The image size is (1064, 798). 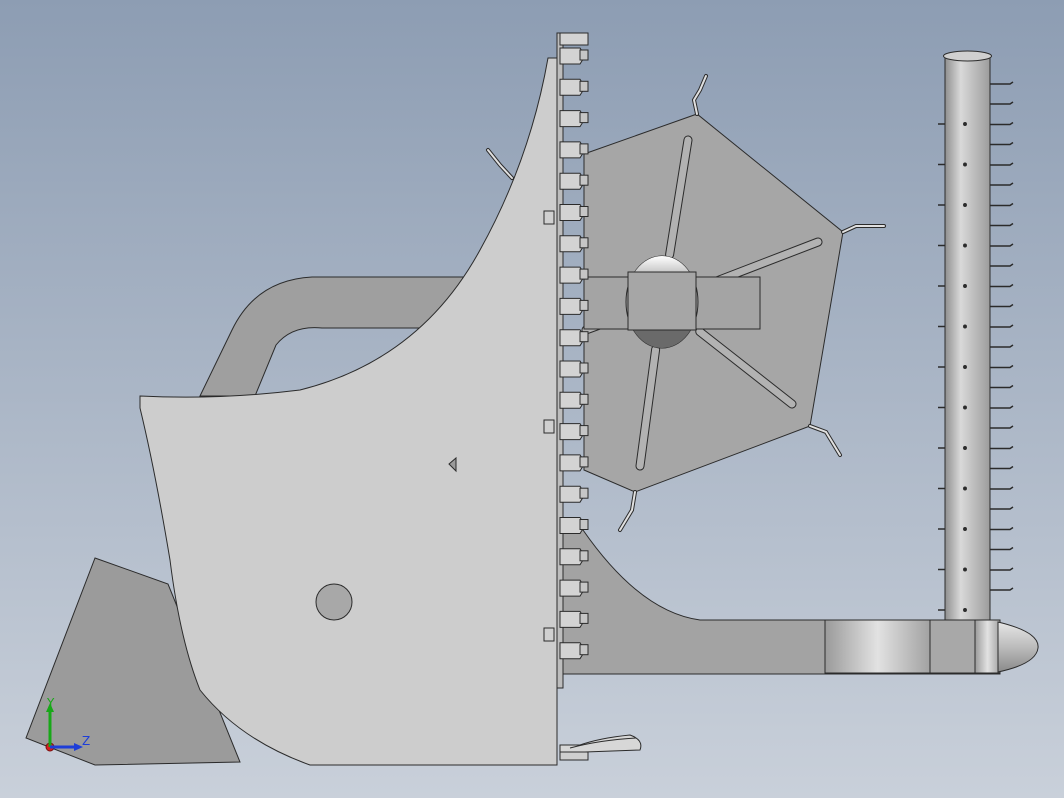 I want to click on beam-cylinder-band, so click(x=877, y=646).